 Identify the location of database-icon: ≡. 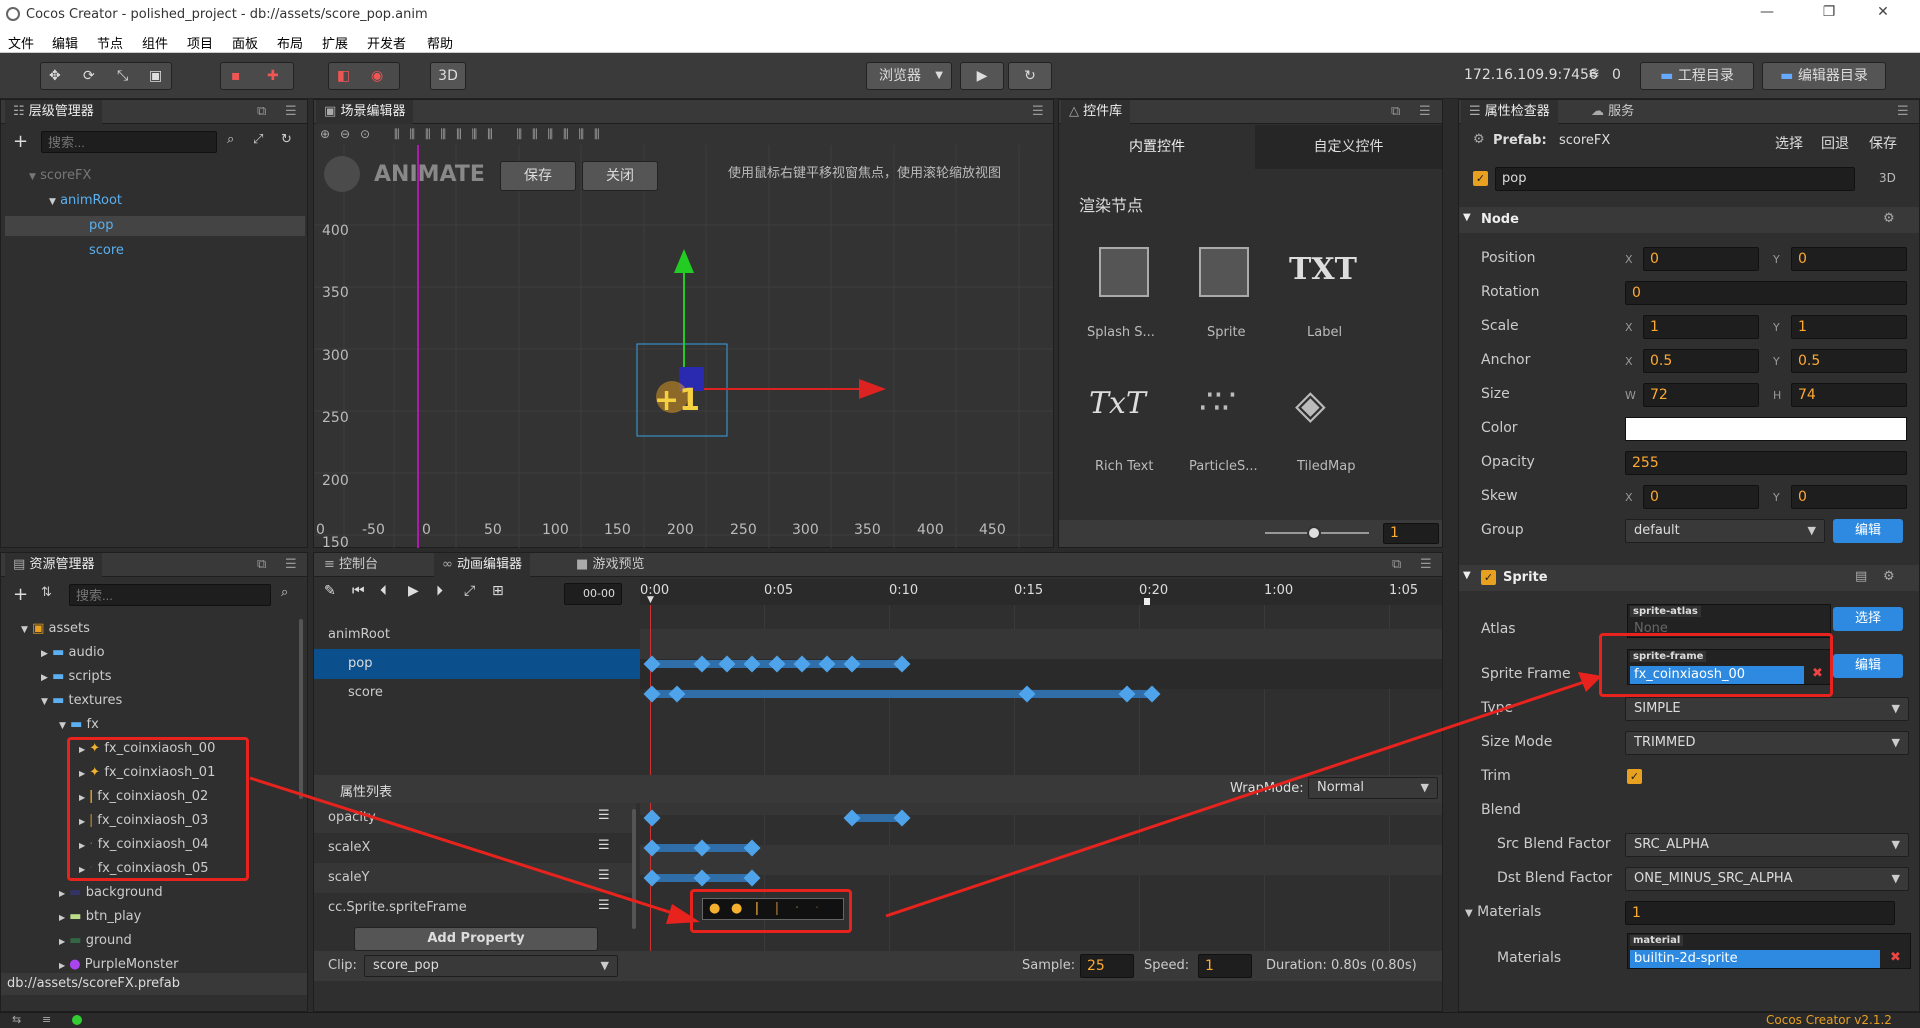
(46, 1019).